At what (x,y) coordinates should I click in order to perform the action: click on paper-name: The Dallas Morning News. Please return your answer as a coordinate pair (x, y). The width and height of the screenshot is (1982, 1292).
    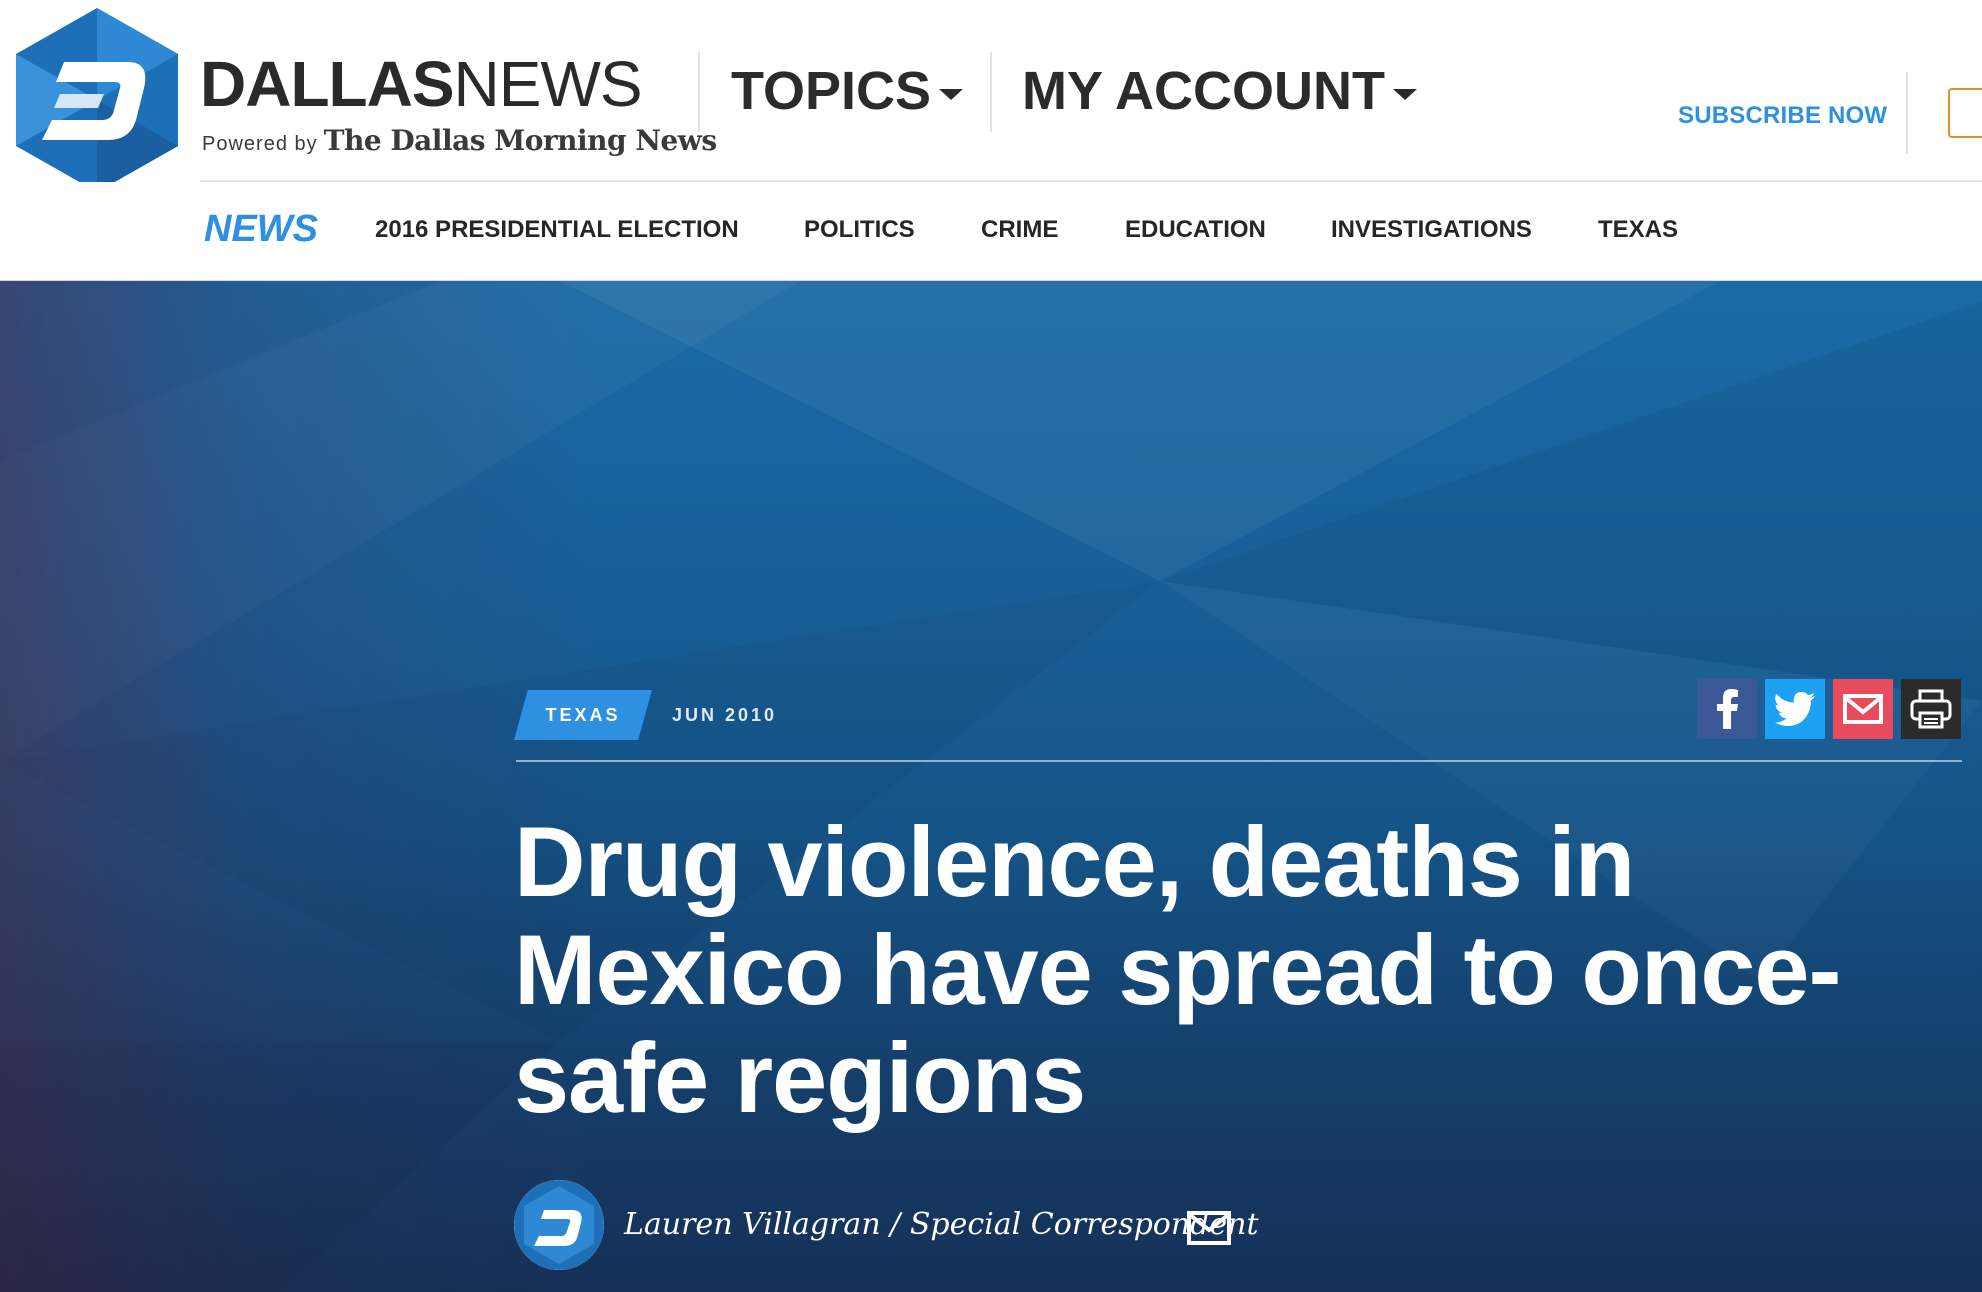
    Looking at the image, I should click on (520, 140).